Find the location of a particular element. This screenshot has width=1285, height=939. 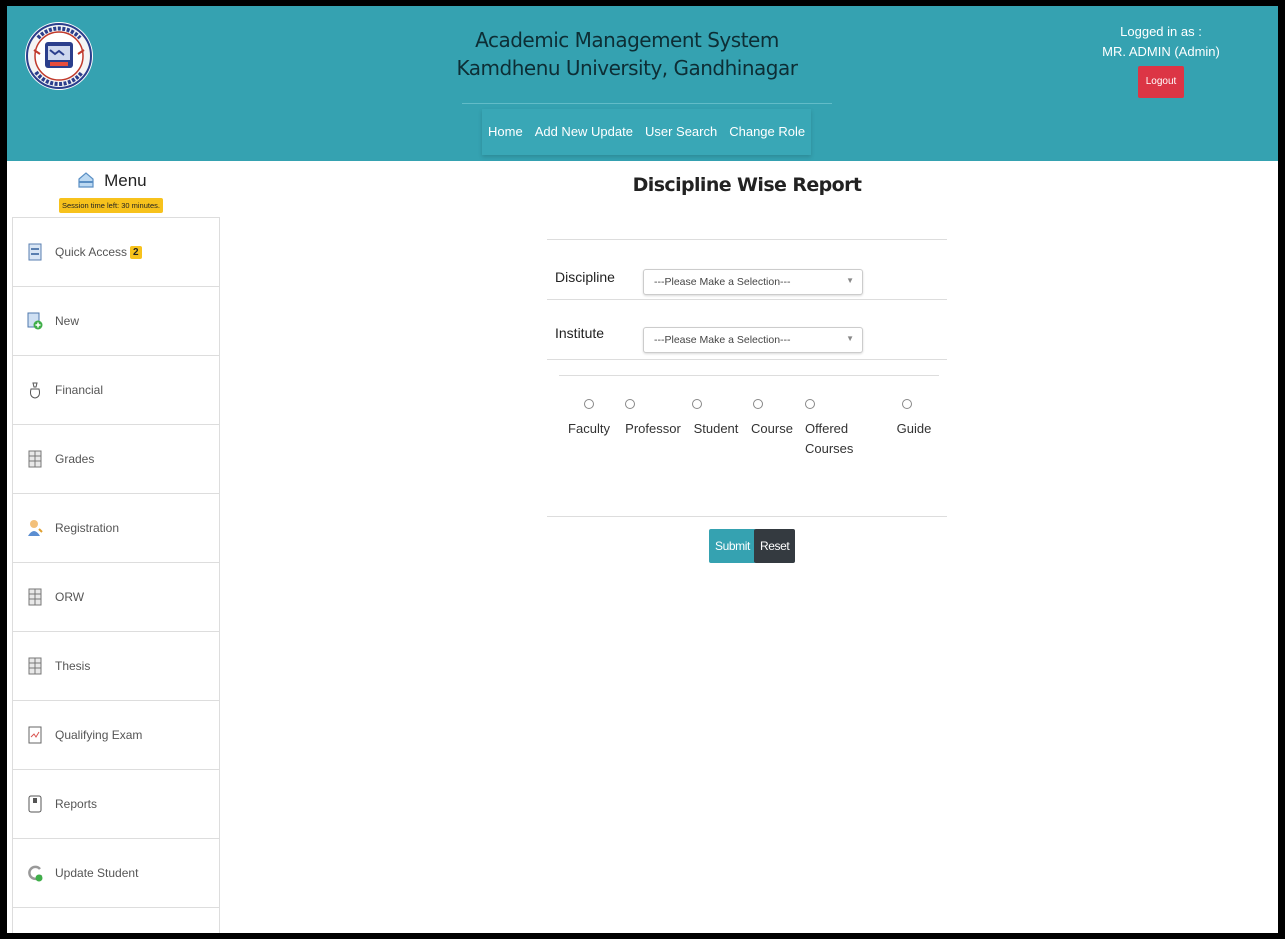

nav-home: Home is located at coordinates (505, 132).